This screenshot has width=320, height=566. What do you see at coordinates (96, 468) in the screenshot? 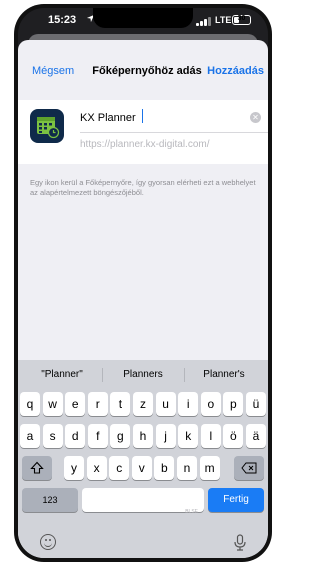
I see `key-x: x` at bounding box center [96, 468].